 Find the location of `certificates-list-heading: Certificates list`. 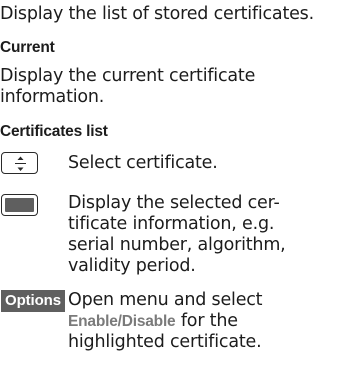

certificates-list-heading: Certificates list is located at coordinates (54, 131).